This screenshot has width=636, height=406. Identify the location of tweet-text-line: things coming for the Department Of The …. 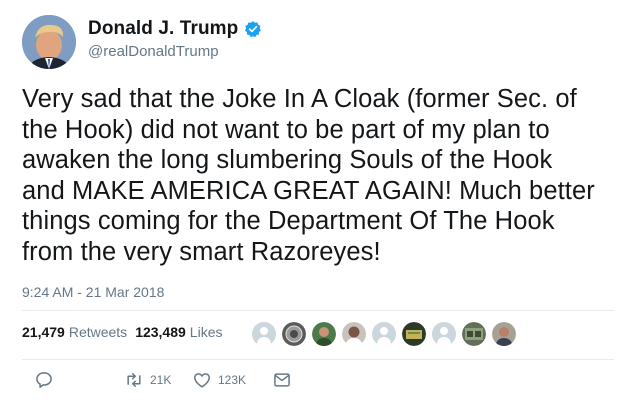
(288, 221).